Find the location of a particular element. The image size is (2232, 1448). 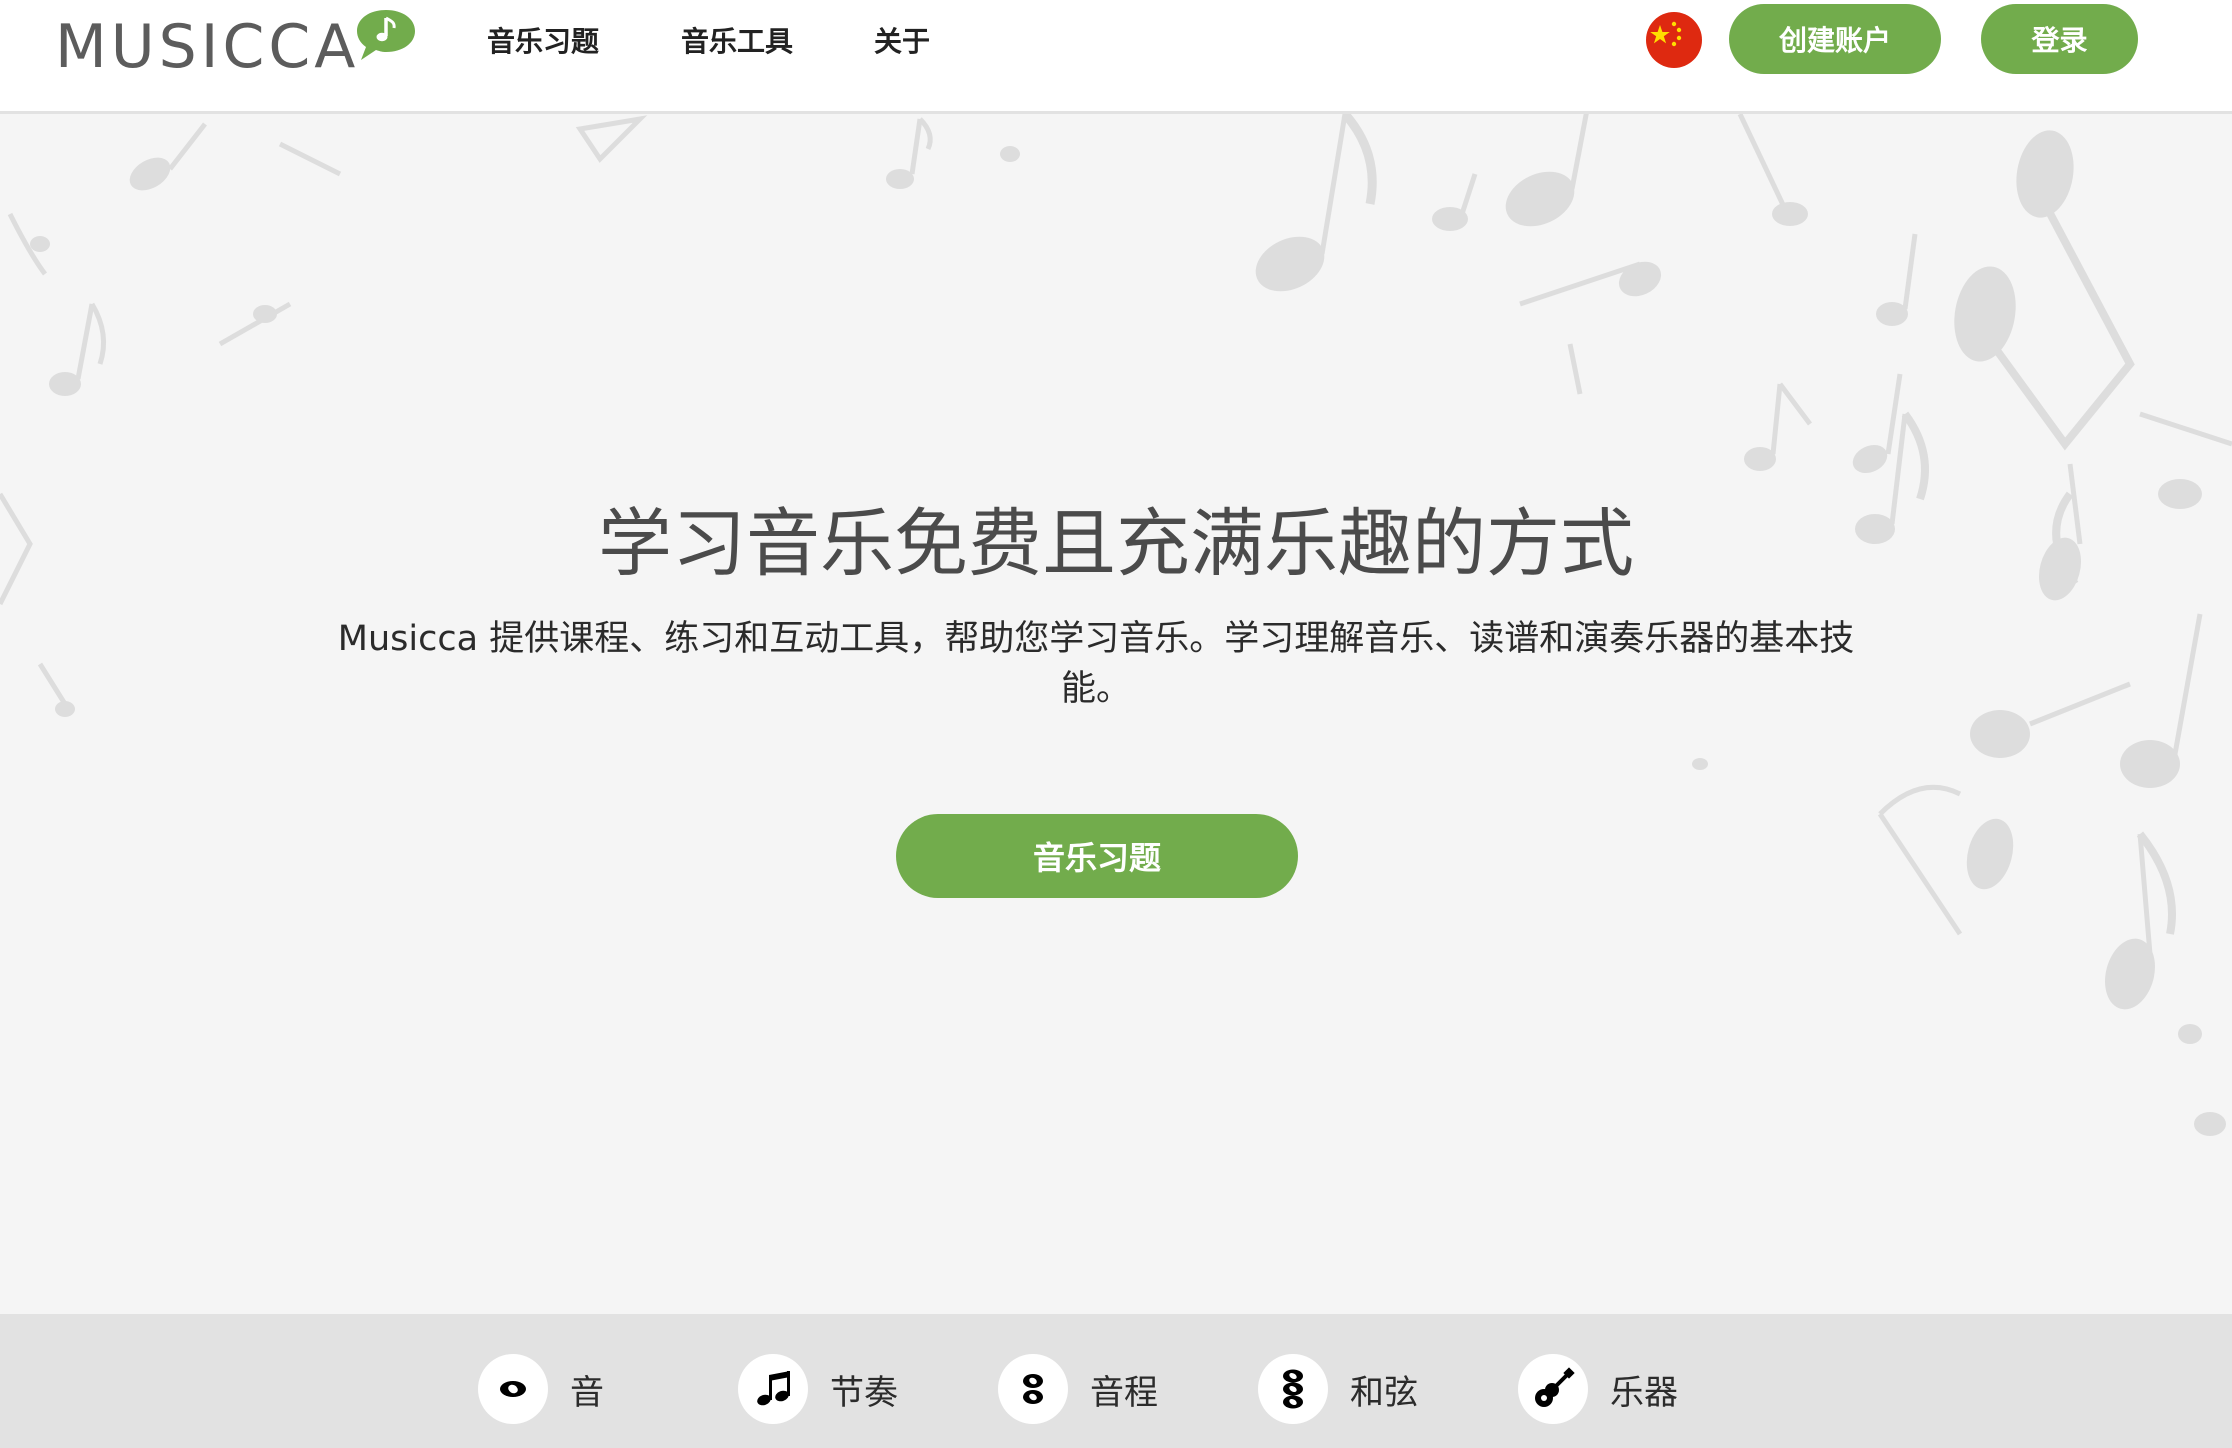

nav-item-label: 关于 is located at coordinates (902, 41).